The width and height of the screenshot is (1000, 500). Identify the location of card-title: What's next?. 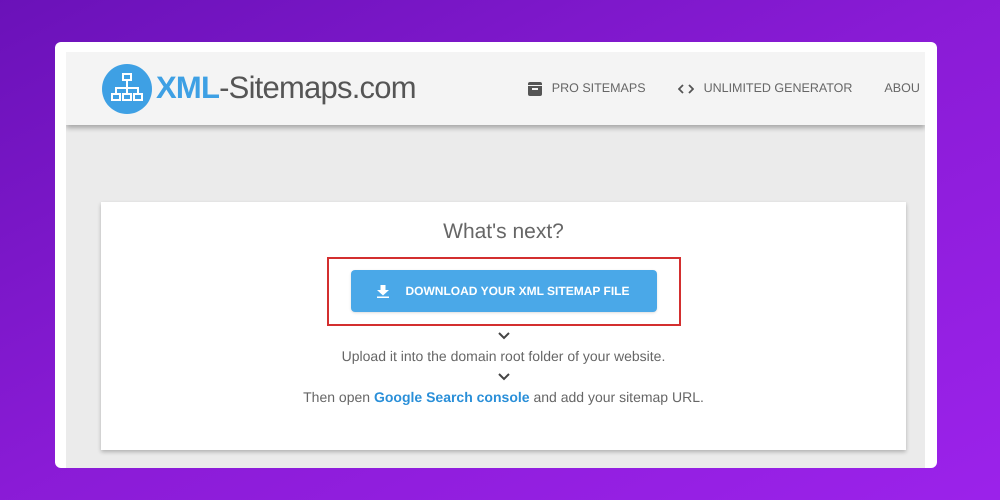
(503, 232).